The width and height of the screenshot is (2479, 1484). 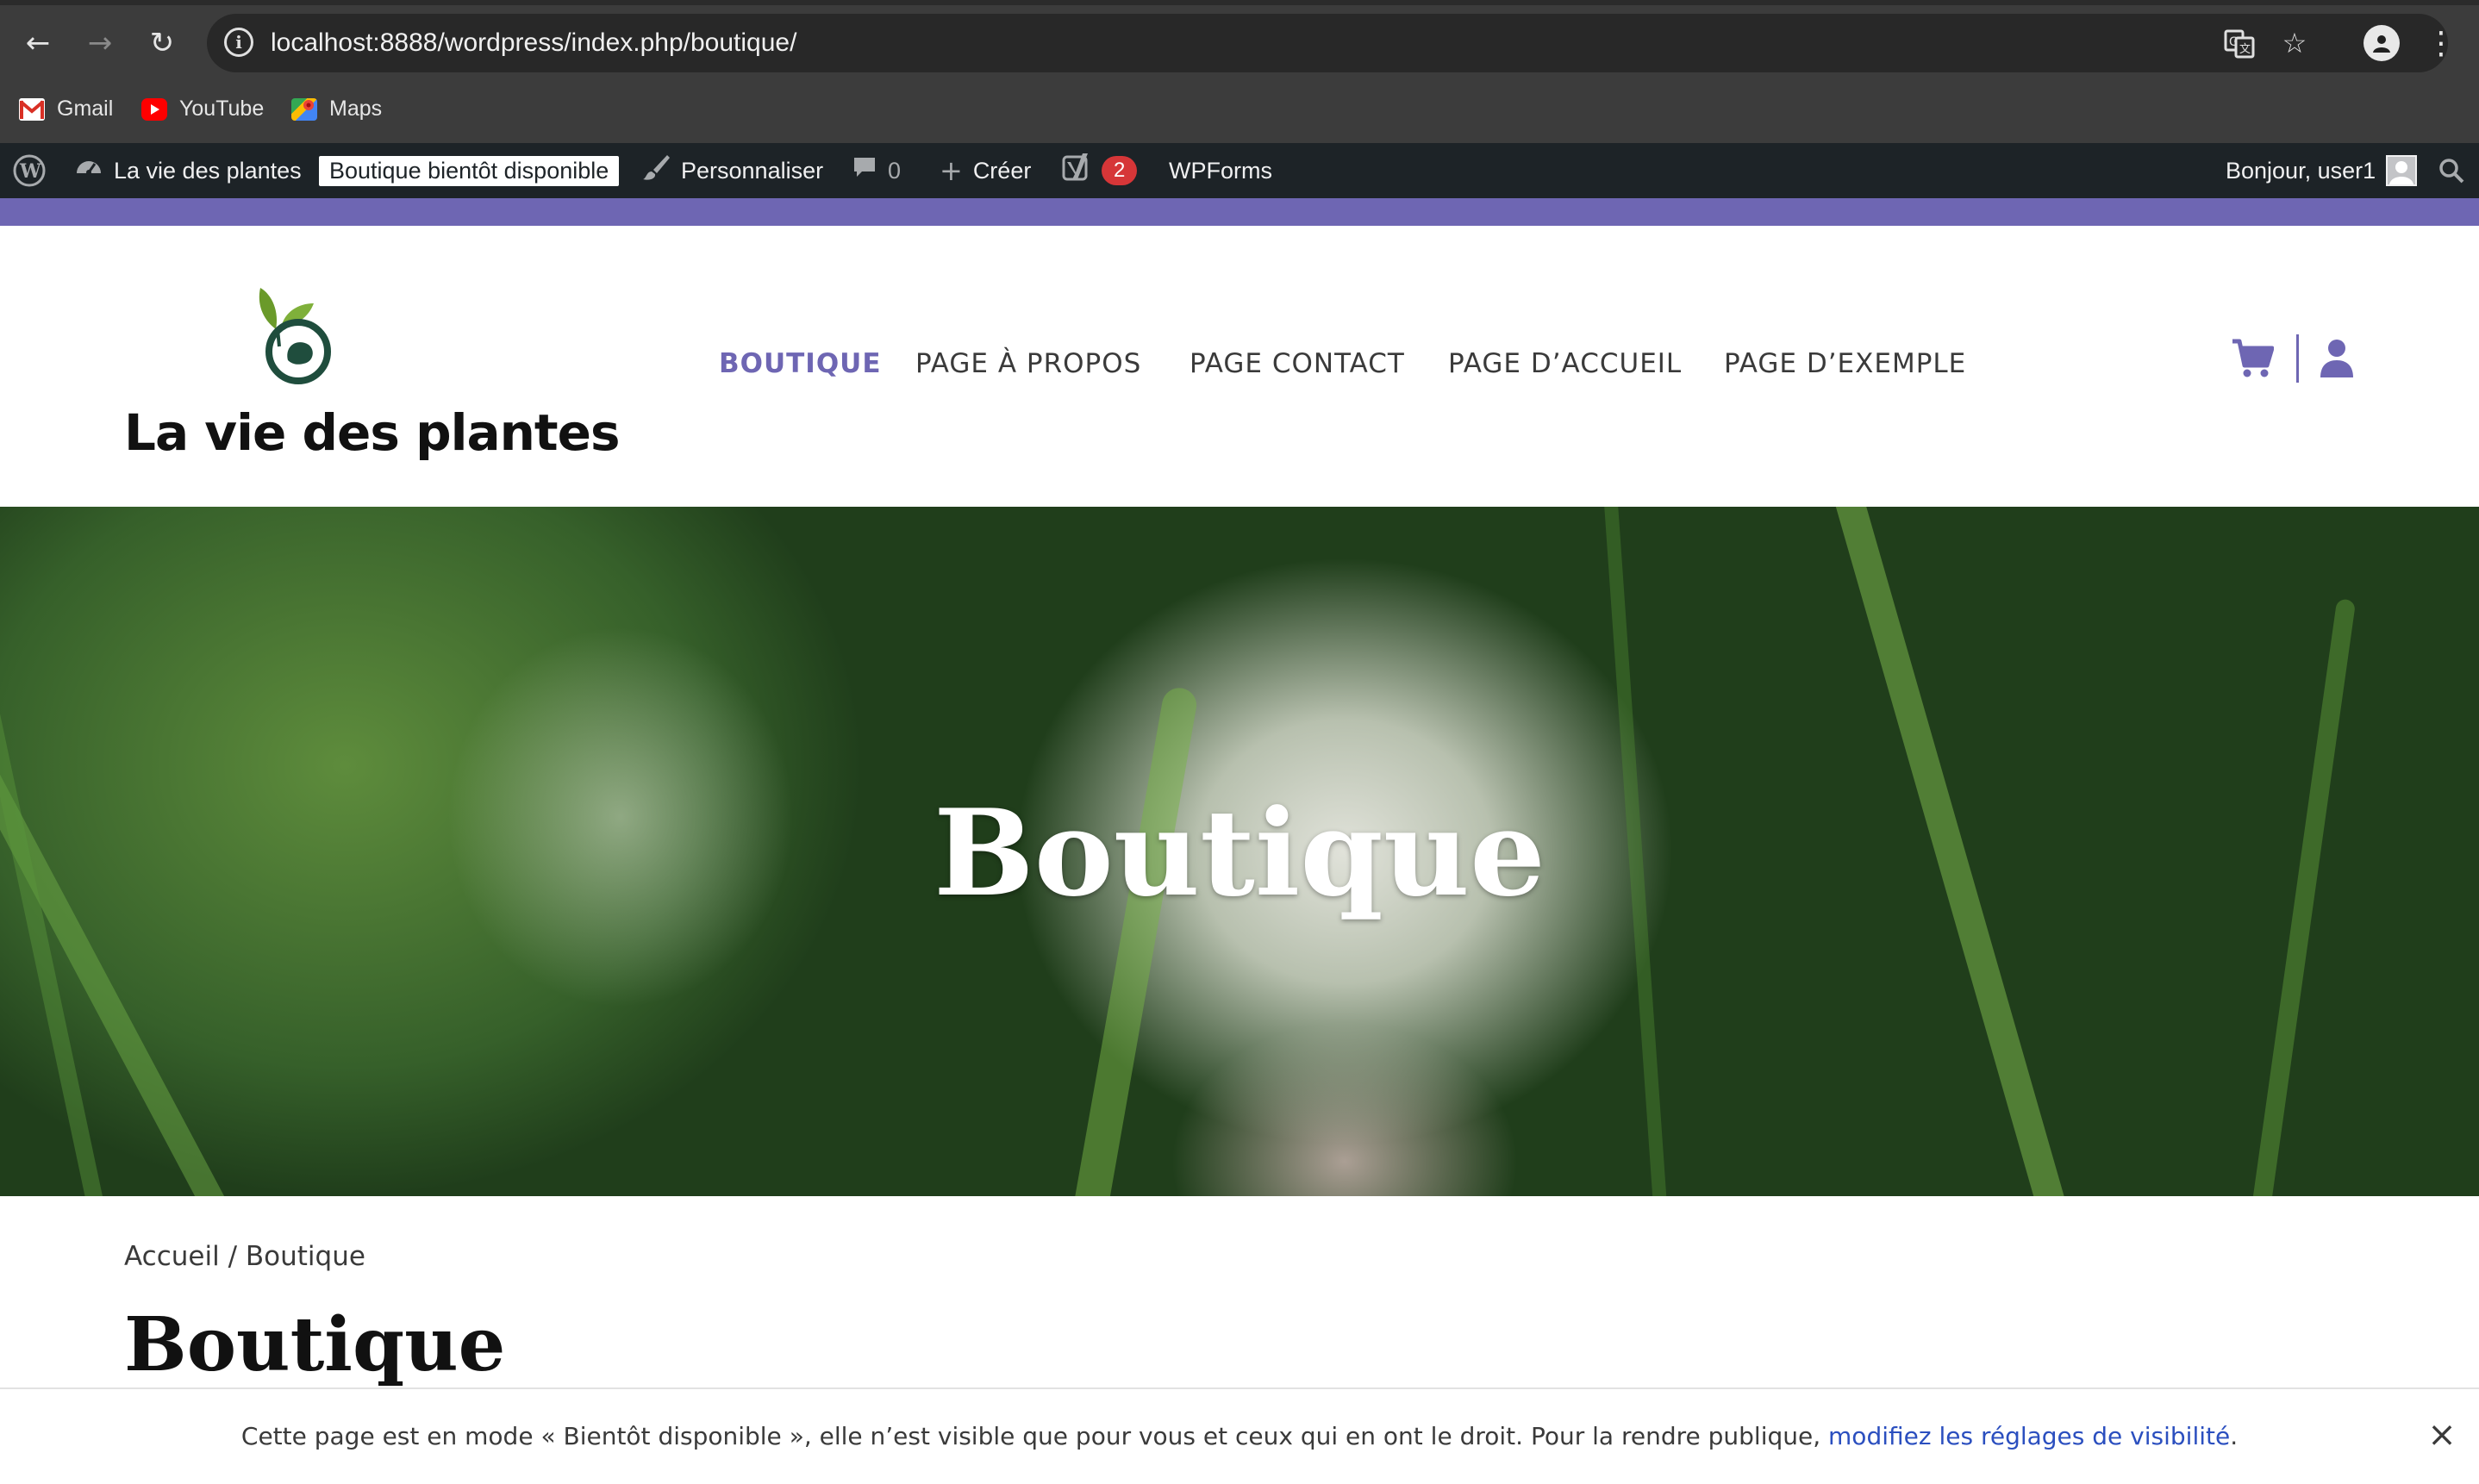 I want to click on bookmark-gmail: Gmail, so click(x=66, y=110).